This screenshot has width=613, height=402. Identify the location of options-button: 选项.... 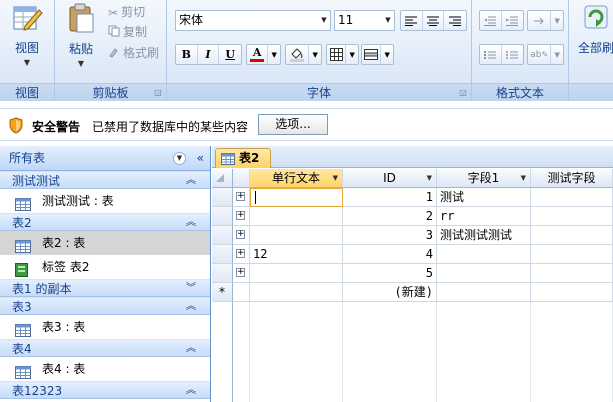
(293, 124).